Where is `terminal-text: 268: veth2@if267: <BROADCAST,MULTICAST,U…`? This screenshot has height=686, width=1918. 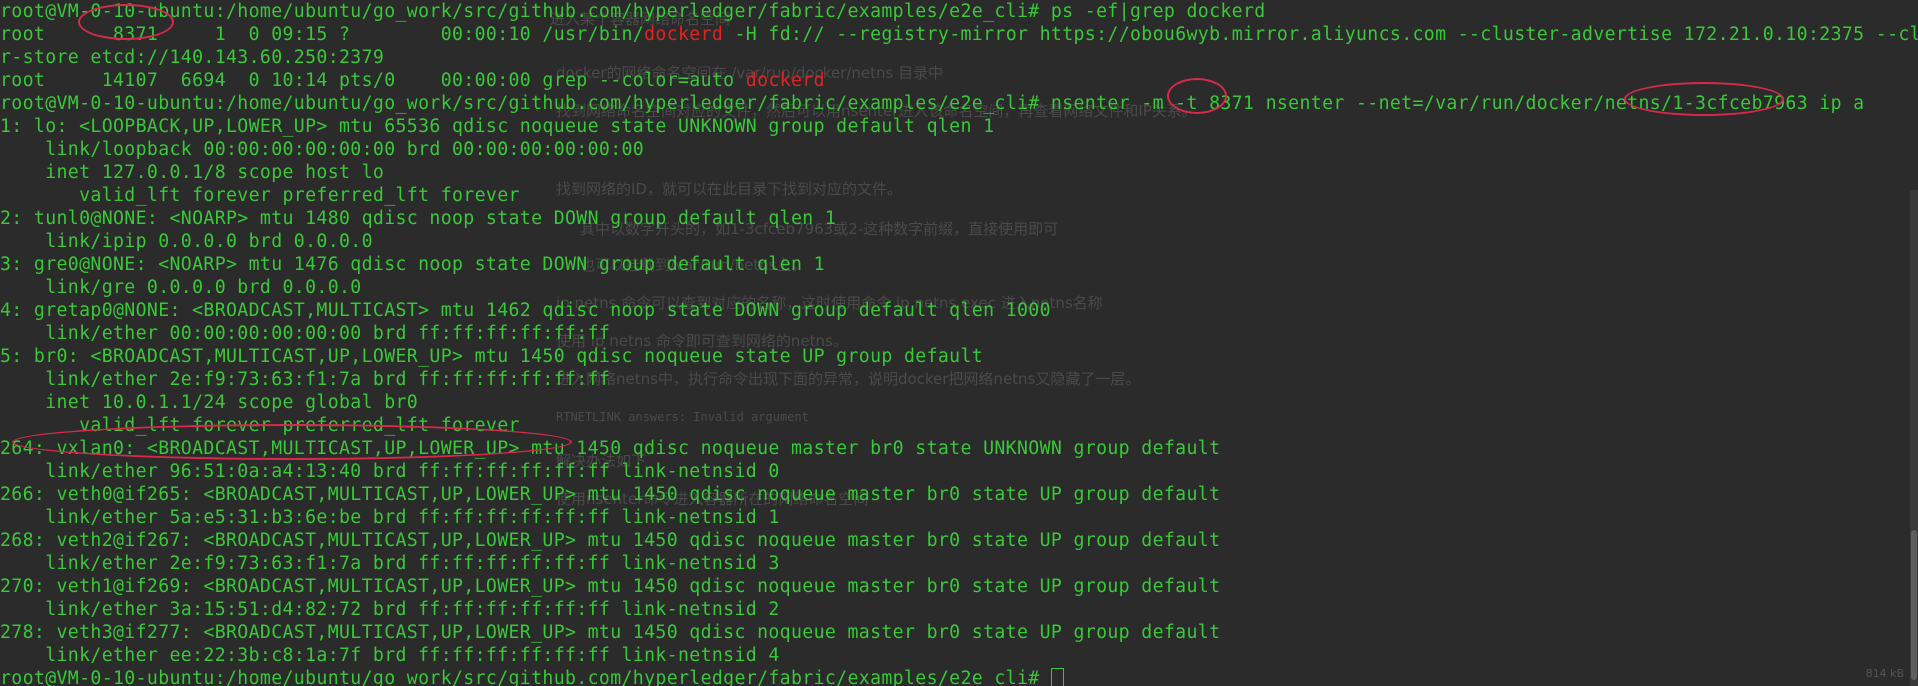 terminal-text: 268: veth2@if267: <BROADCAST,MULTICAST,U… is located at coordinates (610, 540).